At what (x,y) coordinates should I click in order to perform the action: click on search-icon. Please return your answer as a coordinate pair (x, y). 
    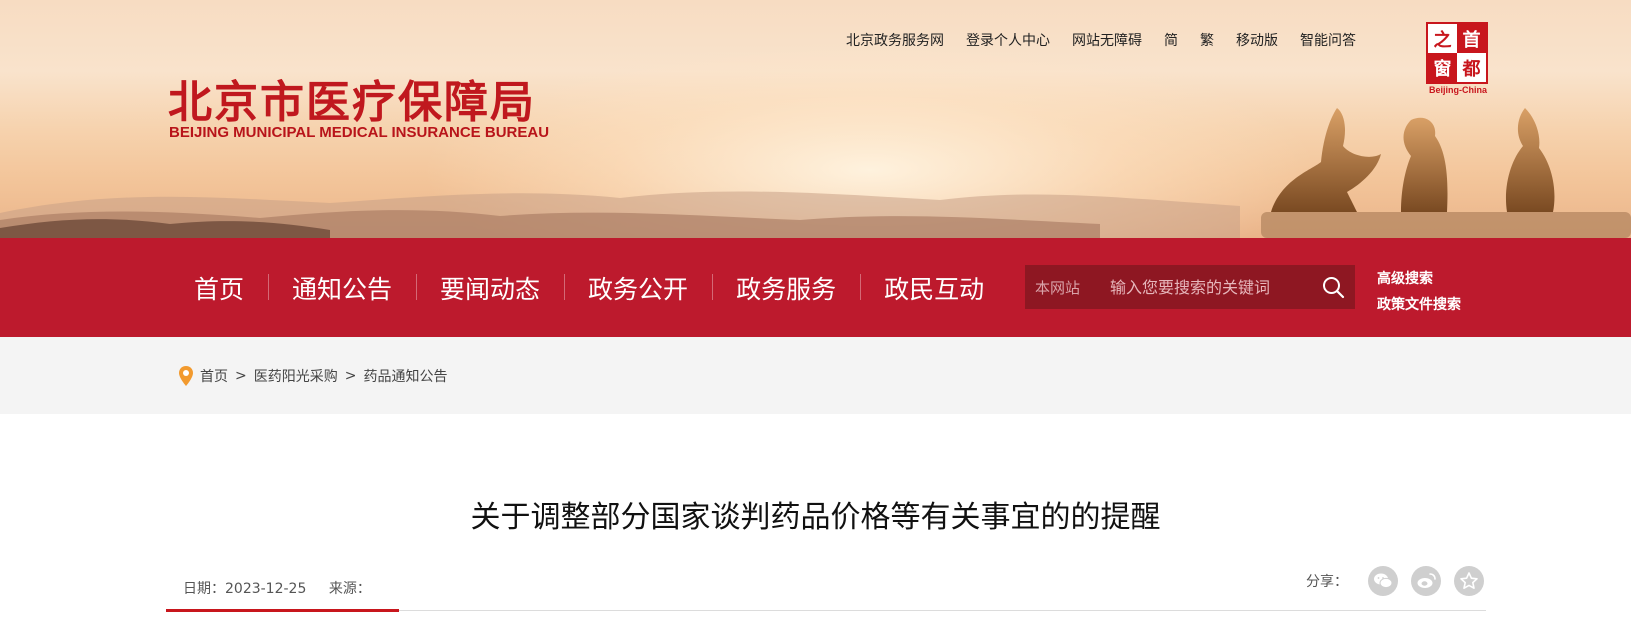
    Looking at the image, I should click on (1334, 288).